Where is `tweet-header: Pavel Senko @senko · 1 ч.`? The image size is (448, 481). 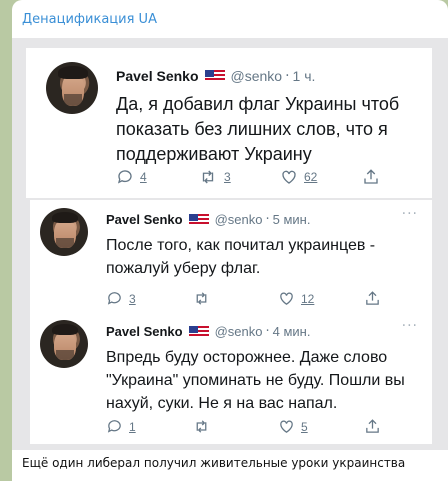 tweet-header: Pavel Senko @senko · 1 ч. is located at coordinates (216, 76).